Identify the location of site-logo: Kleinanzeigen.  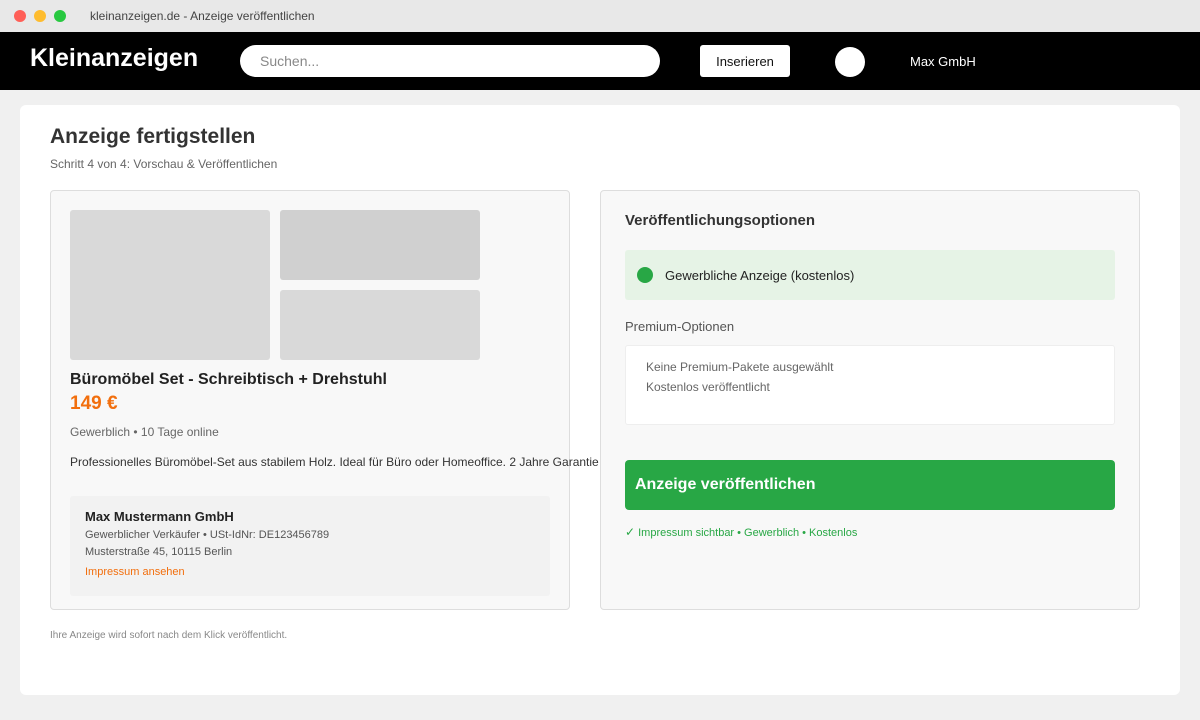
(114, 58).